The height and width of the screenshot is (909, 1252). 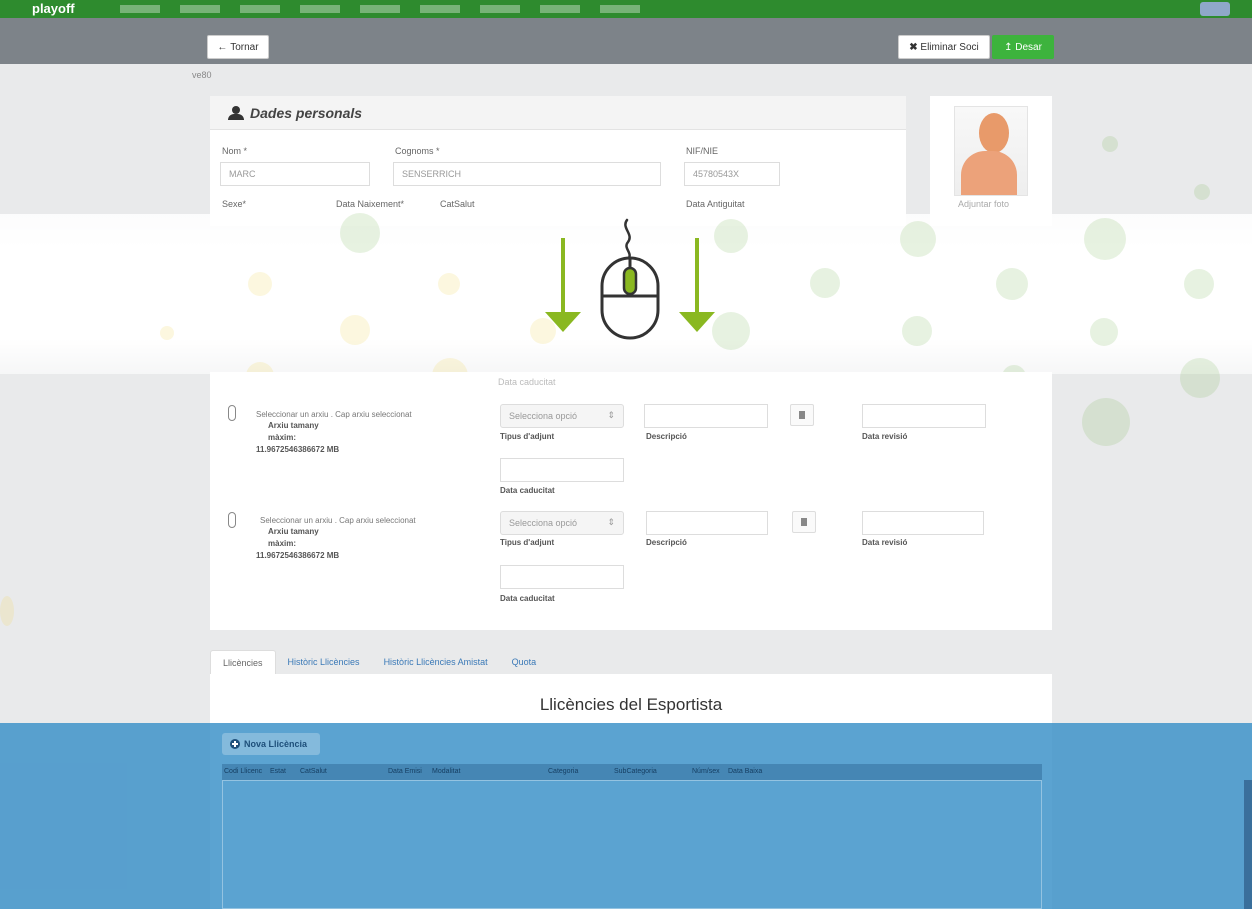 What do you see at coordinates (324, 662) in the screenshot?
I see `tab-licence-history: Històric Llicències` at bounding box center [324, 662].